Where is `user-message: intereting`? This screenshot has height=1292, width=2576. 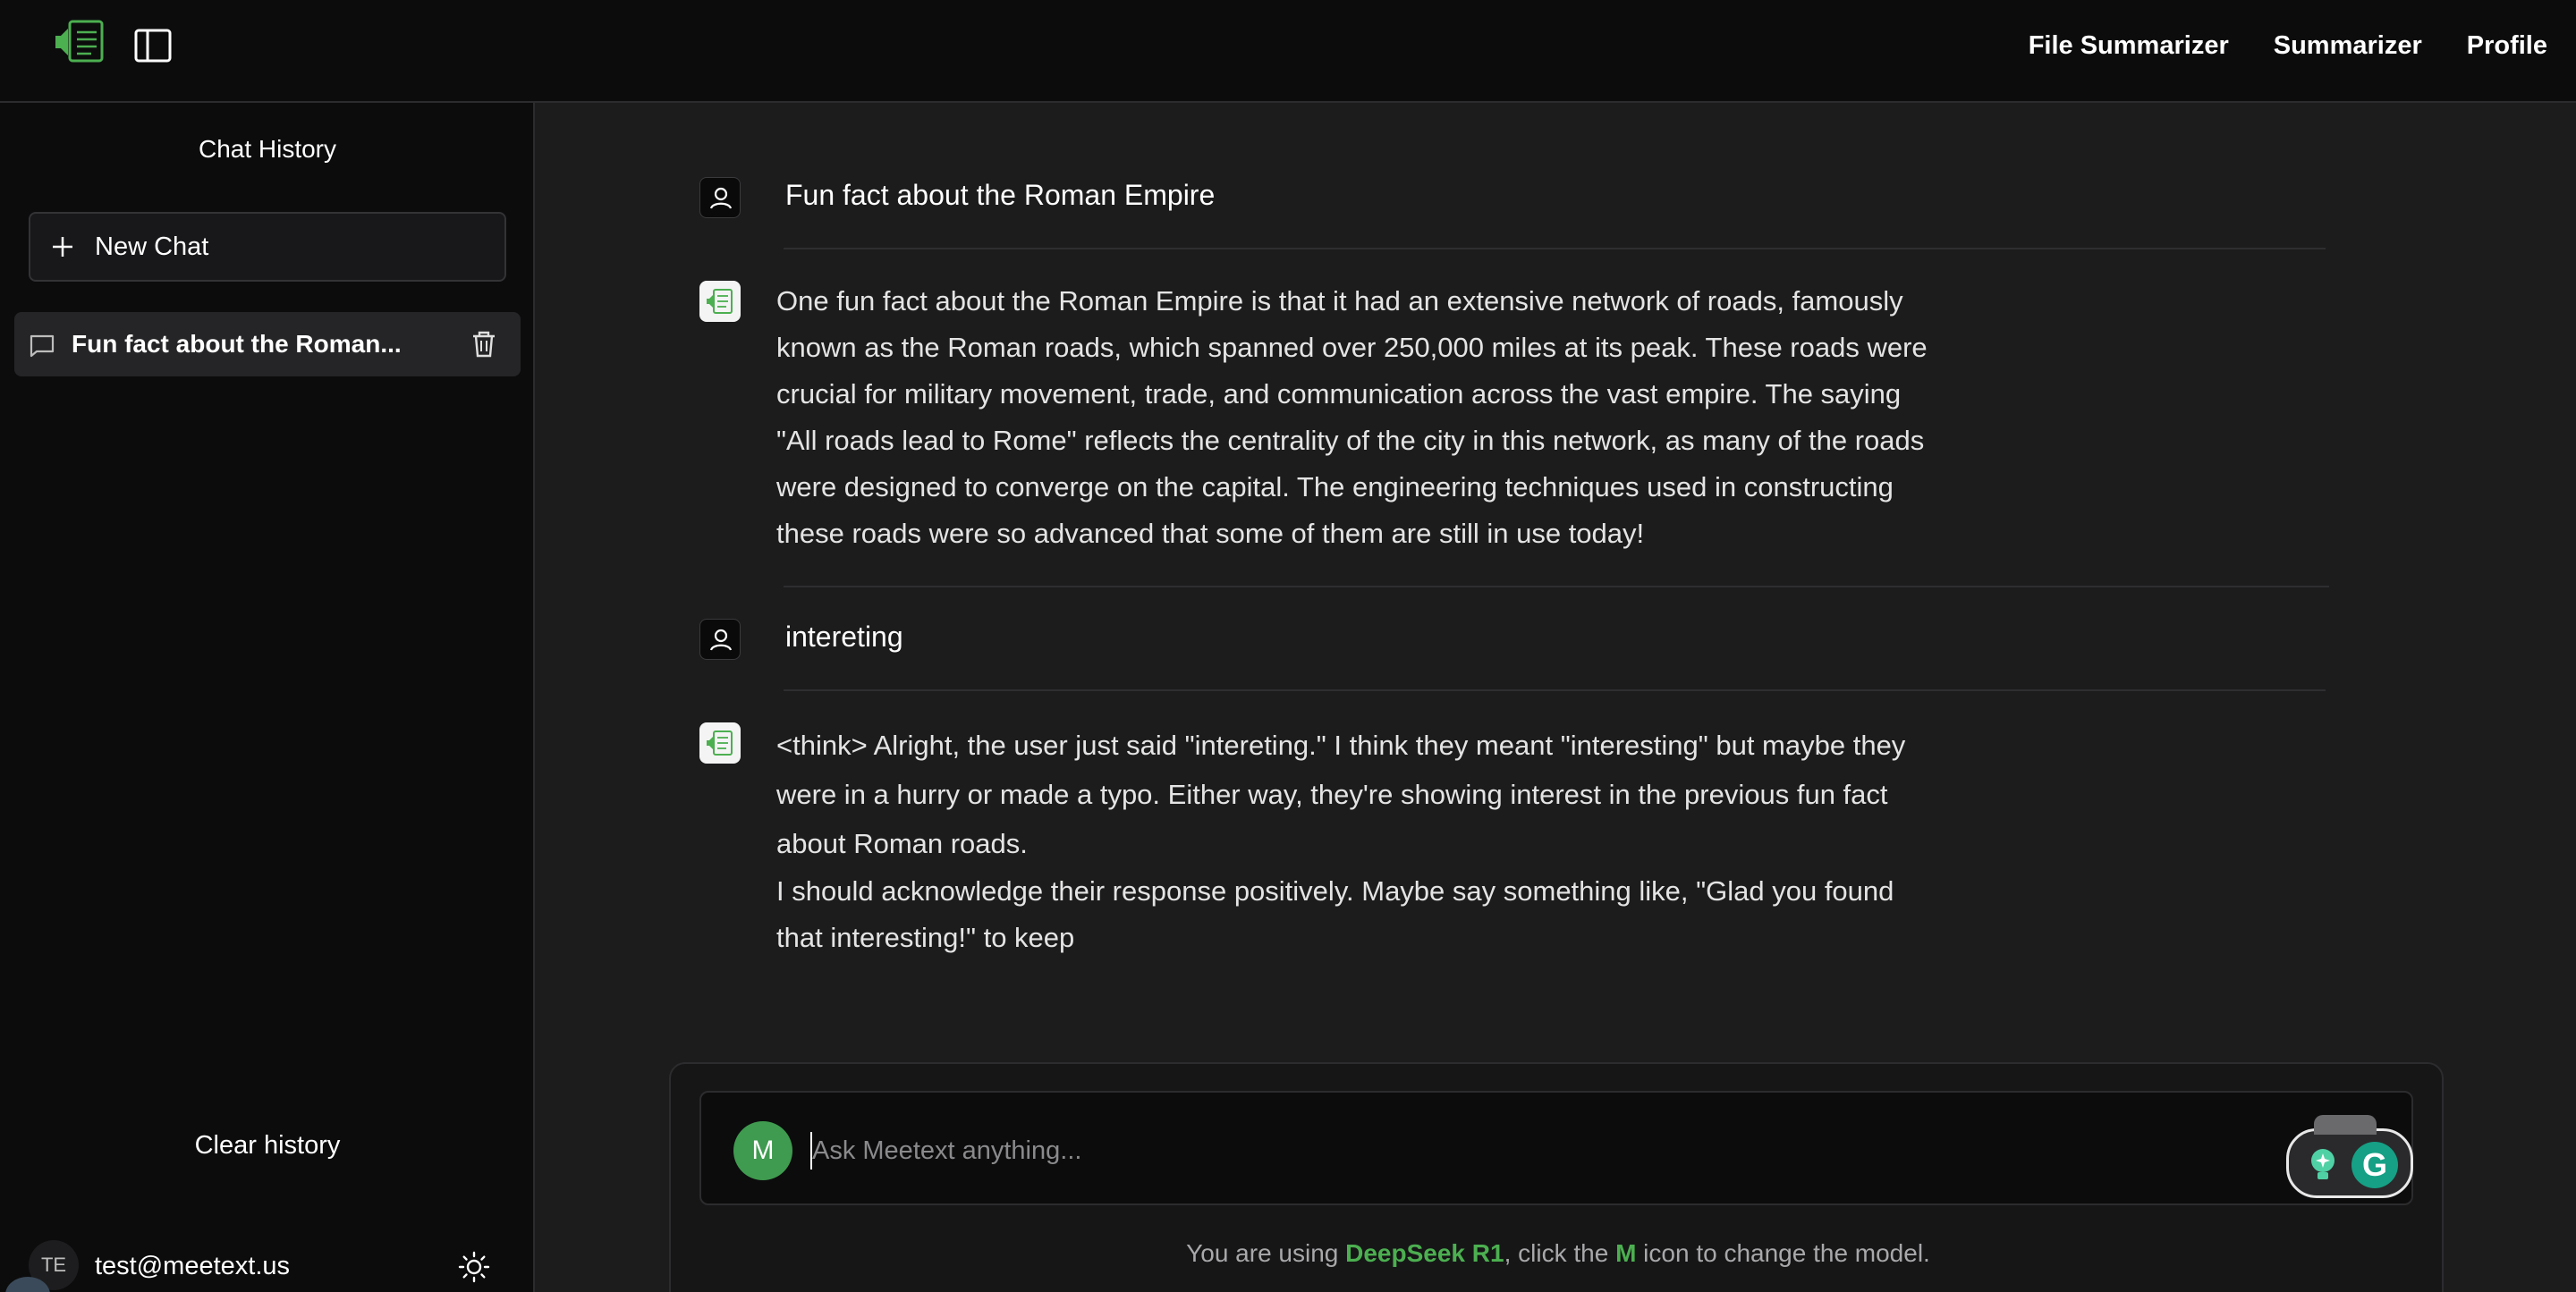
user-message: intereting is located at coordinates (844, 637).